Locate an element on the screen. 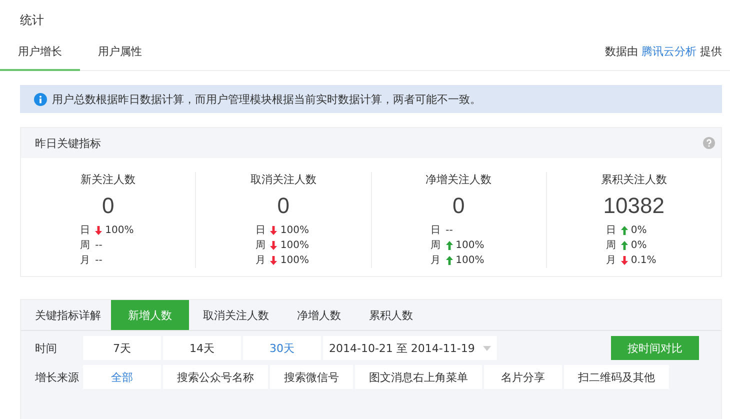 Image resolution: width=730 pixels, height=419 pixels. source-option: 图文消息右上角菜单 is located at coordinates (418, 377).